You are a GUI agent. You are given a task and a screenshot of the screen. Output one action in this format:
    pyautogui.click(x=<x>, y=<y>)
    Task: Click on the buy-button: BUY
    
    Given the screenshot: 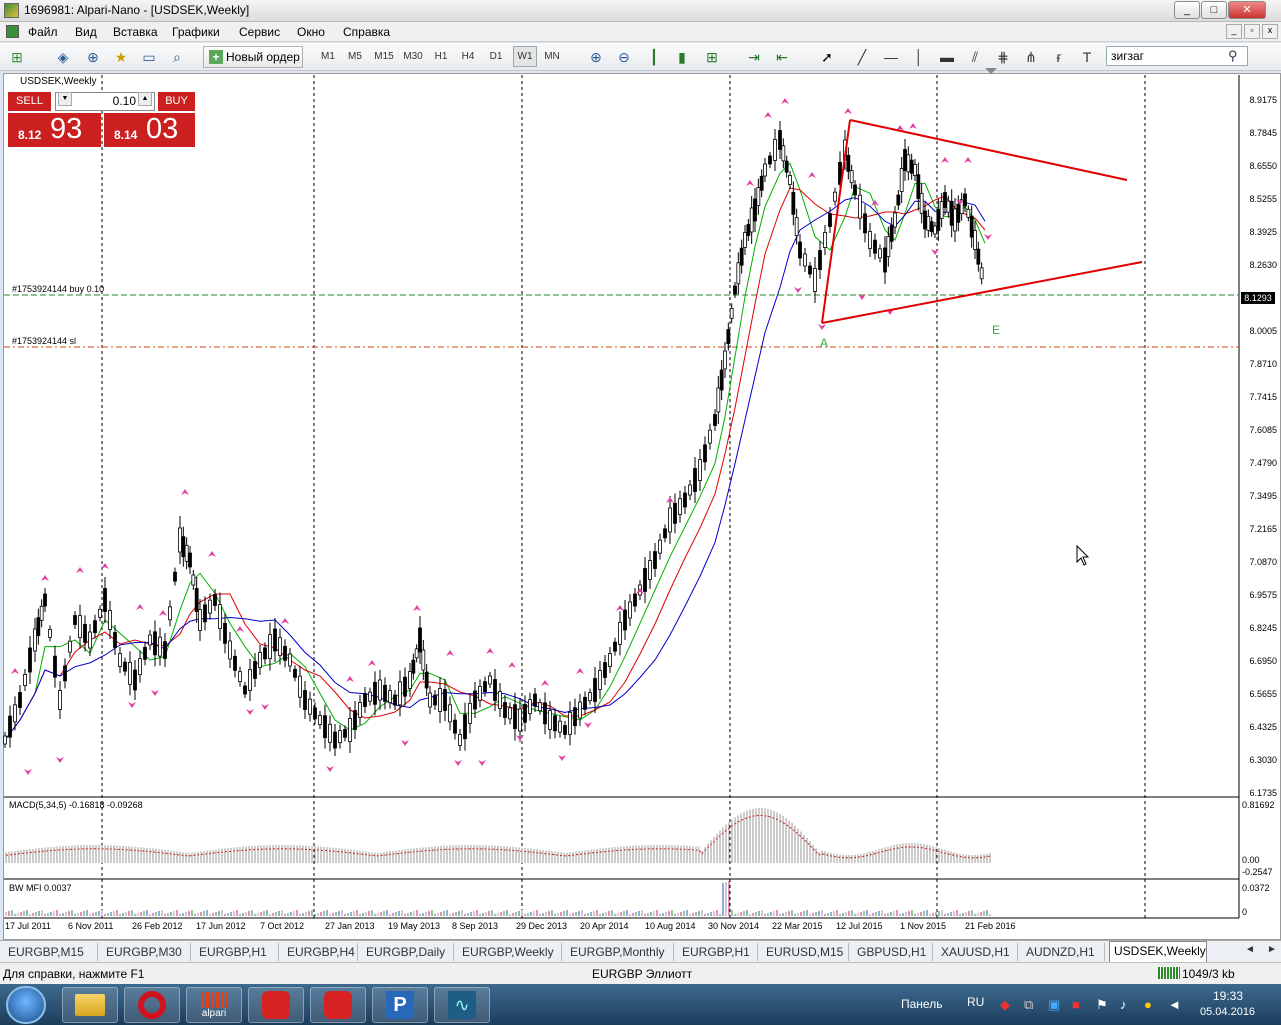 What is the action you would take?
    pyautogui.click(x=176, y=101)
    